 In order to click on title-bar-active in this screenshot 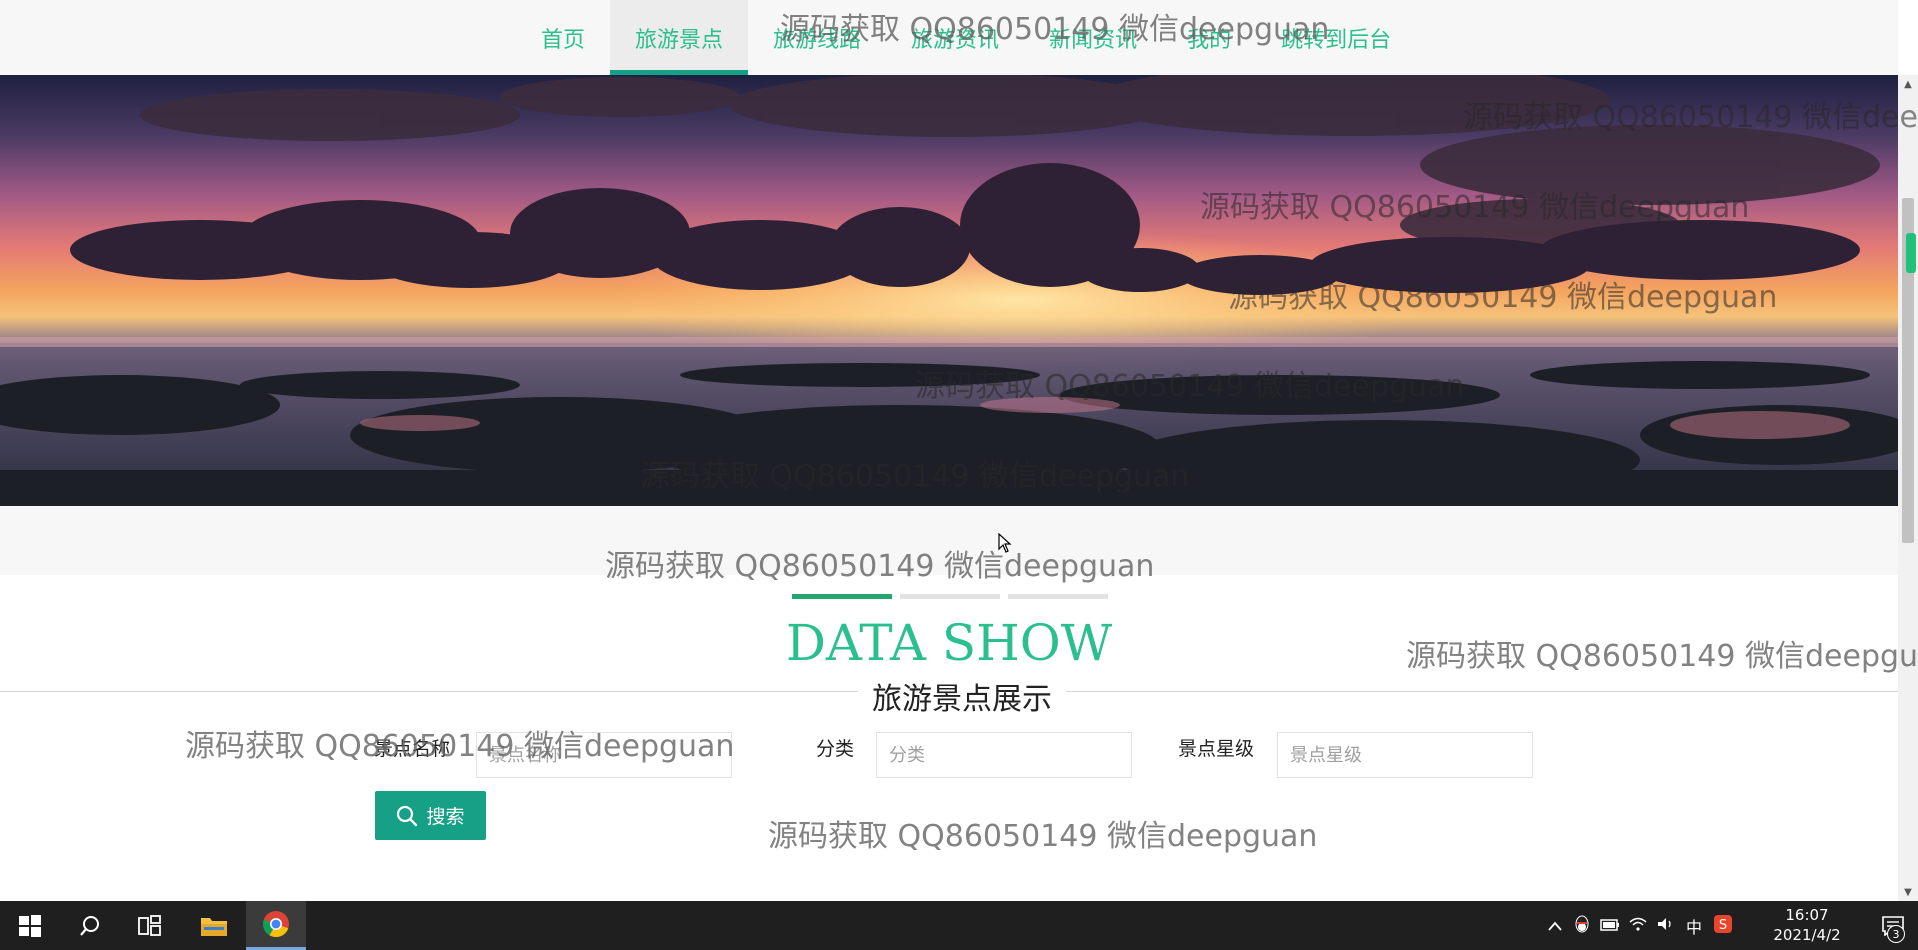, I will do `click(842, 596)`.